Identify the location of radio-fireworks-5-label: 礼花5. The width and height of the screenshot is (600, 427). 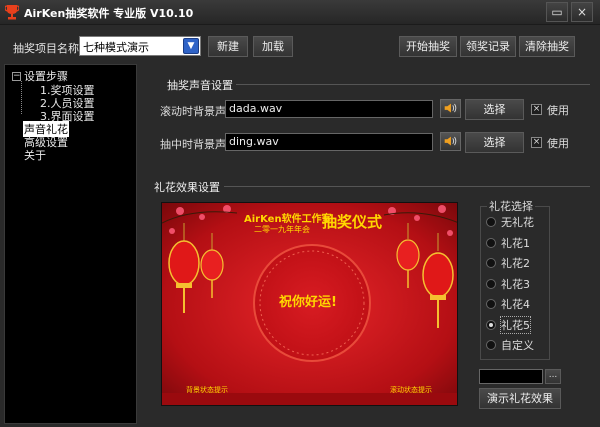
(515, 325).